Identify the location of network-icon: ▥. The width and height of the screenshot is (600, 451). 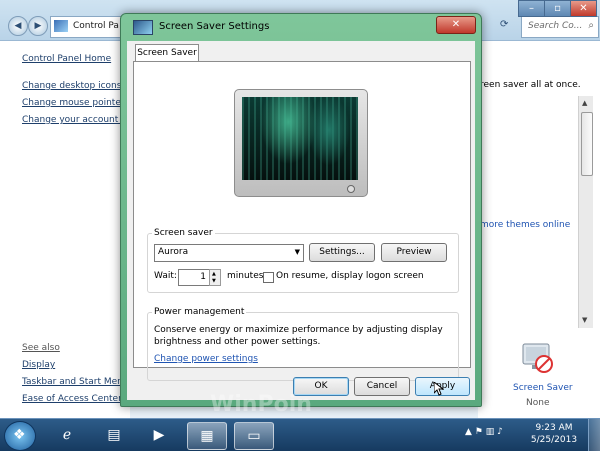
(490, 432).